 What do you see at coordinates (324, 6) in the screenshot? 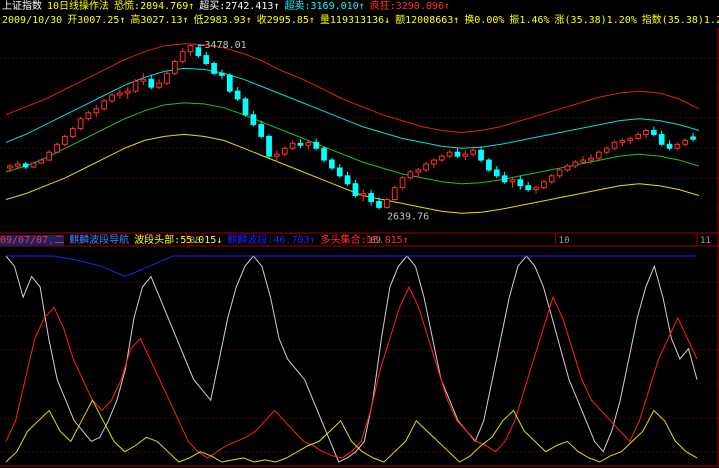
I see `indicator-4: 超卖:3169.010↑` at bounding box center [324, 6].